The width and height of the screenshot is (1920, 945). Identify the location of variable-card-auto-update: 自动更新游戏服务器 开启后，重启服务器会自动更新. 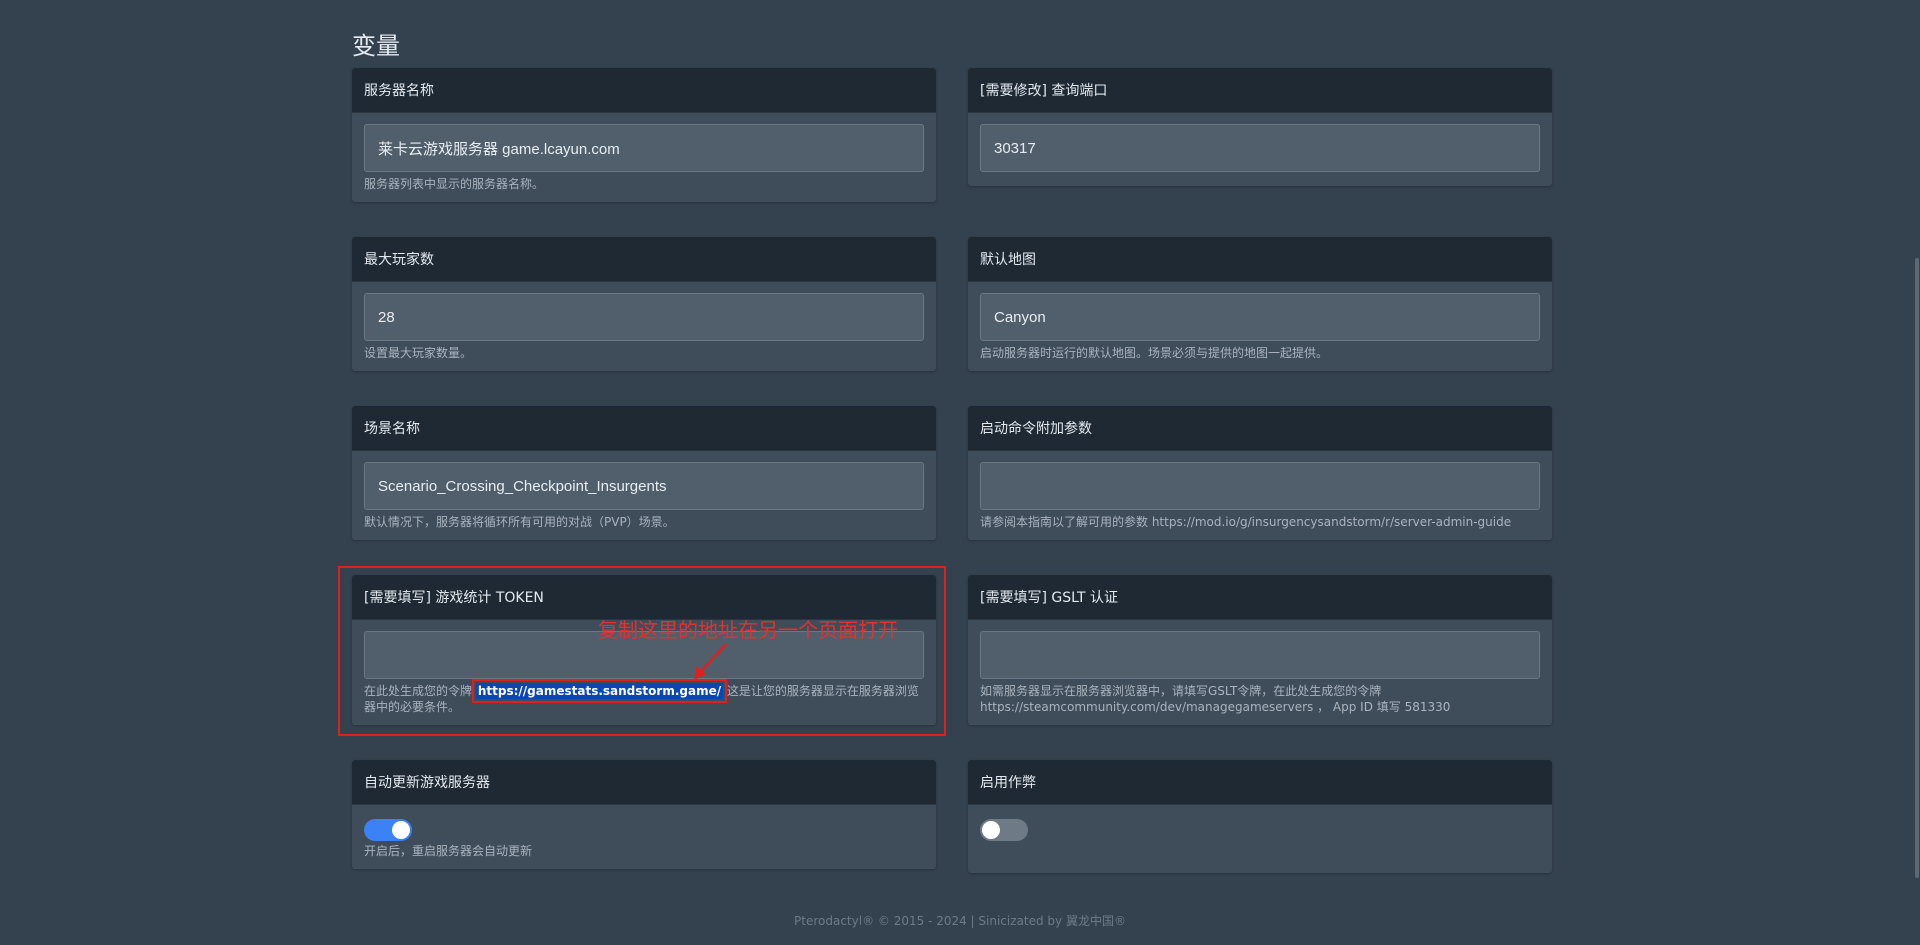
(644, 814).